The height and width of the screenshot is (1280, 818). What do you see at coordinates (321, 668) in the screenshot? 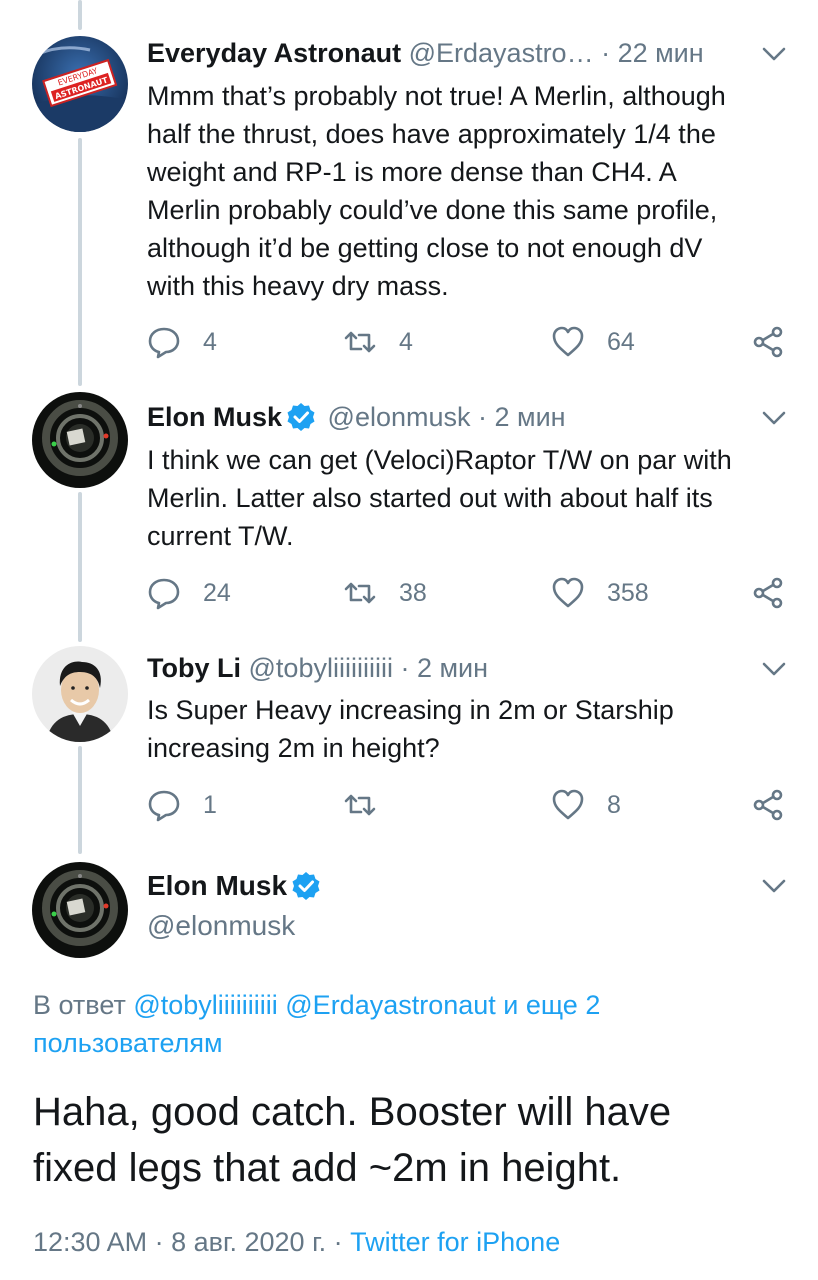
I see `author-handle: @tobyliiiiiiiiii` at bounding box center [321, 668].